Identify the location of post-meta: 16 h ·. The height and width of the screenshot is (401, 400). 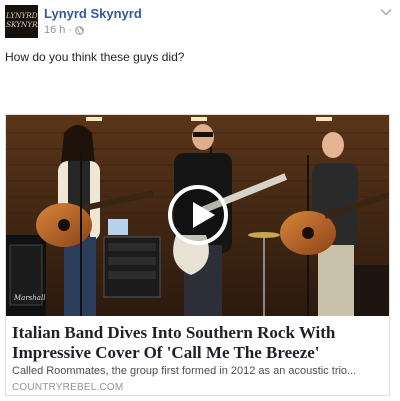
(64, 30).